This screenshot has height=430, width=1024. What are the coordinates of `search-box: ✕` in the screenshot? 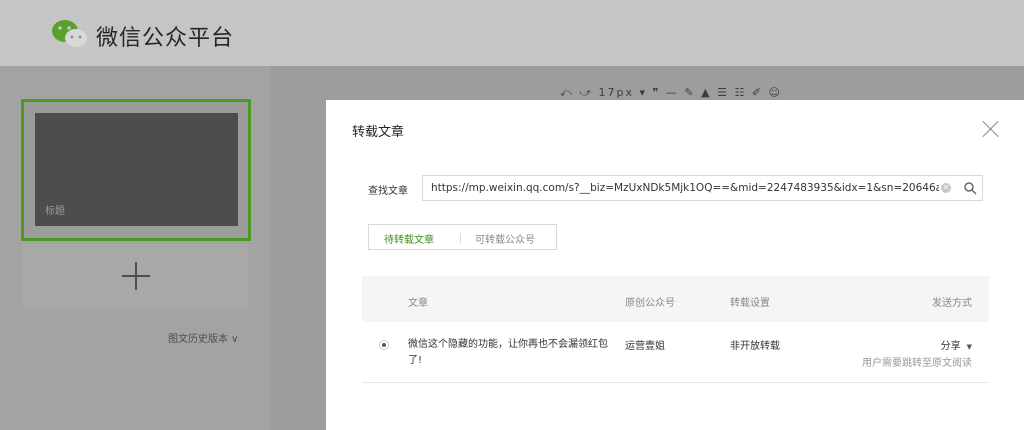 It's located at (702, 188).